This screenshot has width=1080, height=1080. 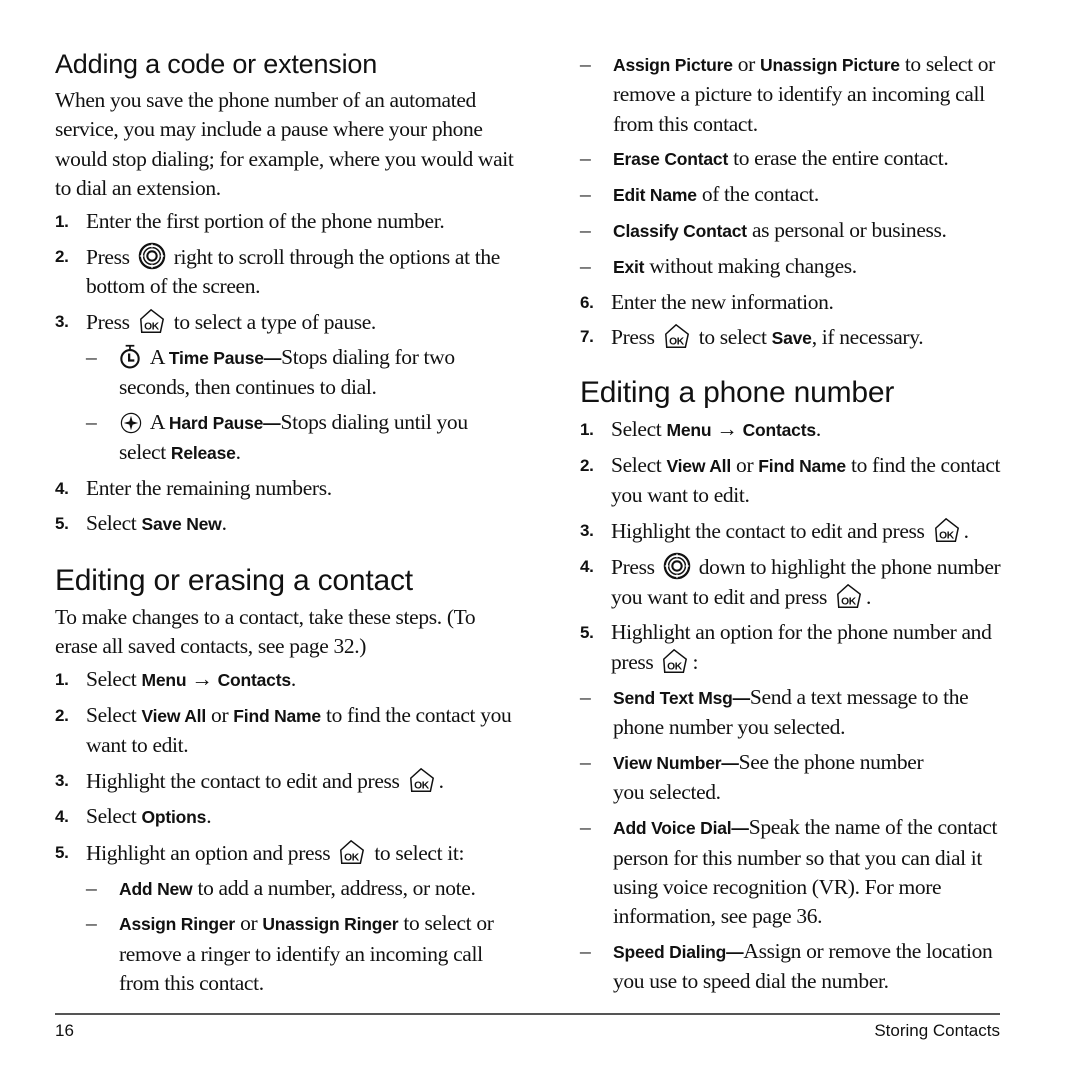 I want to click on term-menu: Menu, so click(x=164, y=680).